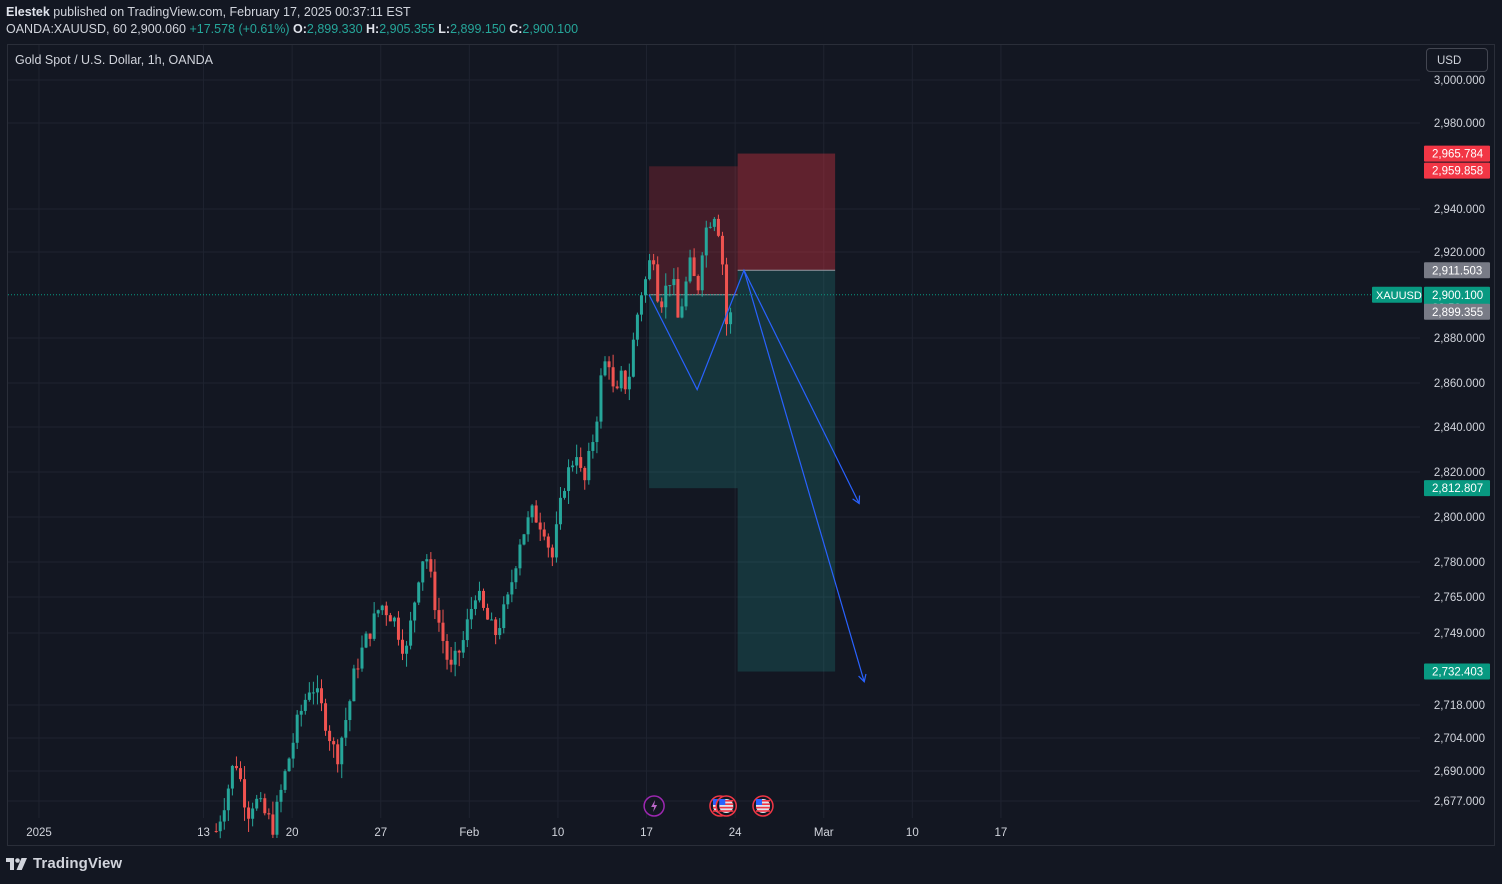  I want to click on y-tick-label: 2,920.000, so click(1459, 253).